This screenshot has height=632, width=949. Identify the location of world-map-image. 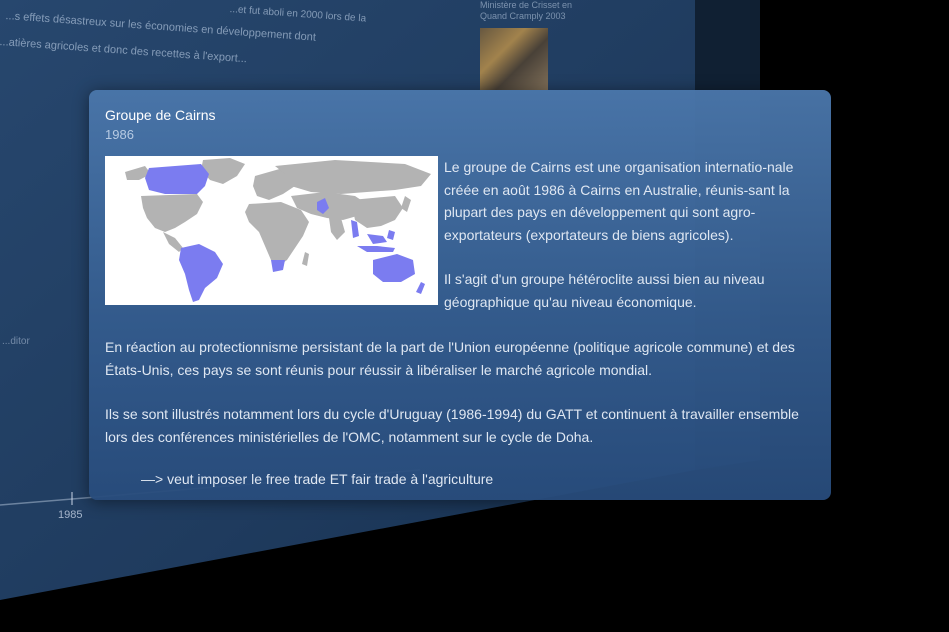
(271, 230).